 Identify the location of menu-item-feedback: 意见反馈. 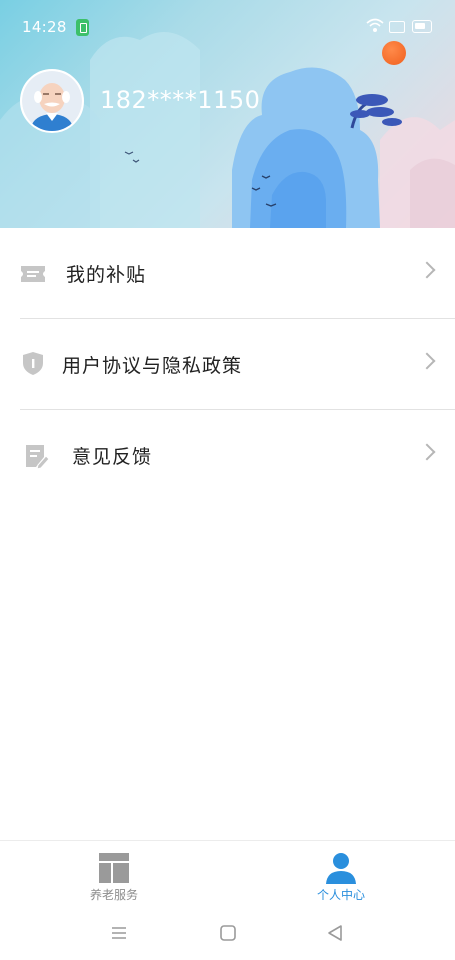
(227, 455).